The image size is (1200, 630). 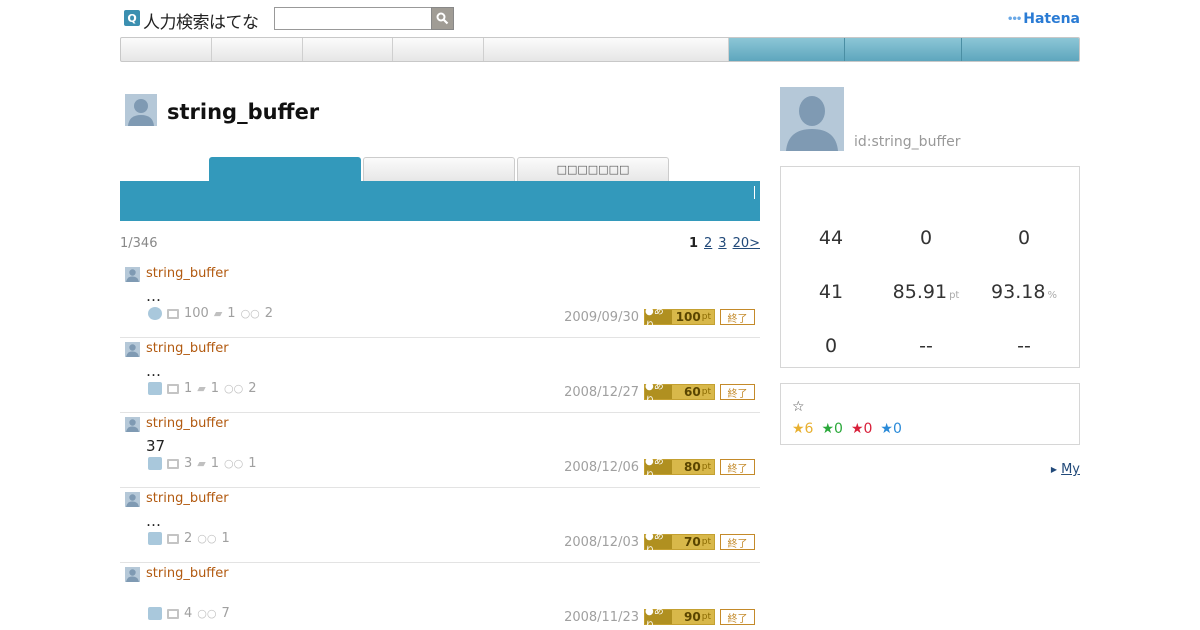 What do you see at coordinates (746, 243) in the screenshot?
I see `page-link-next: 20>` at bounding box center [746, 243].